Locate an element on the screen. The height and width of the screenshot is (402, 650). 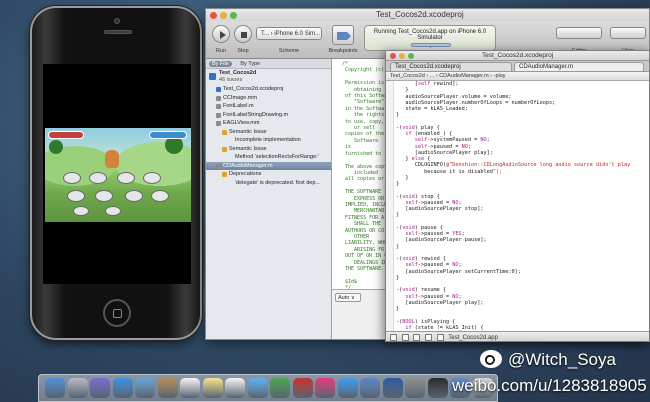
dock-mail-icon is located at coordinates (145, 388).